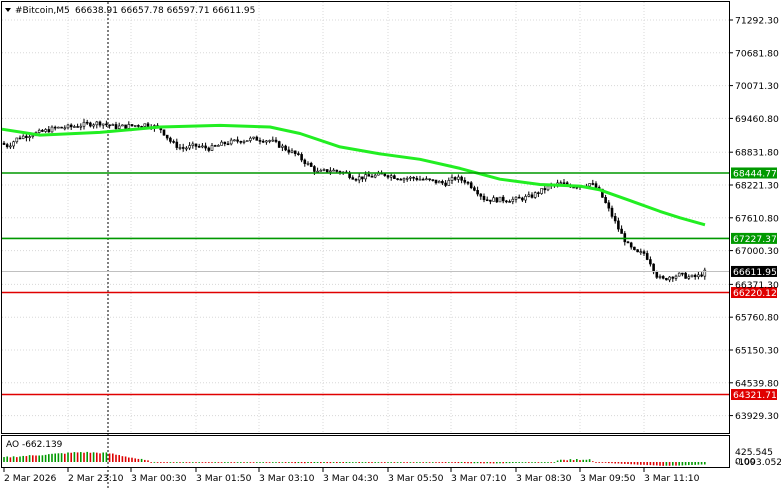  I want to click on time-tick-label: 3 Mar 00:30, so click(159, 478).